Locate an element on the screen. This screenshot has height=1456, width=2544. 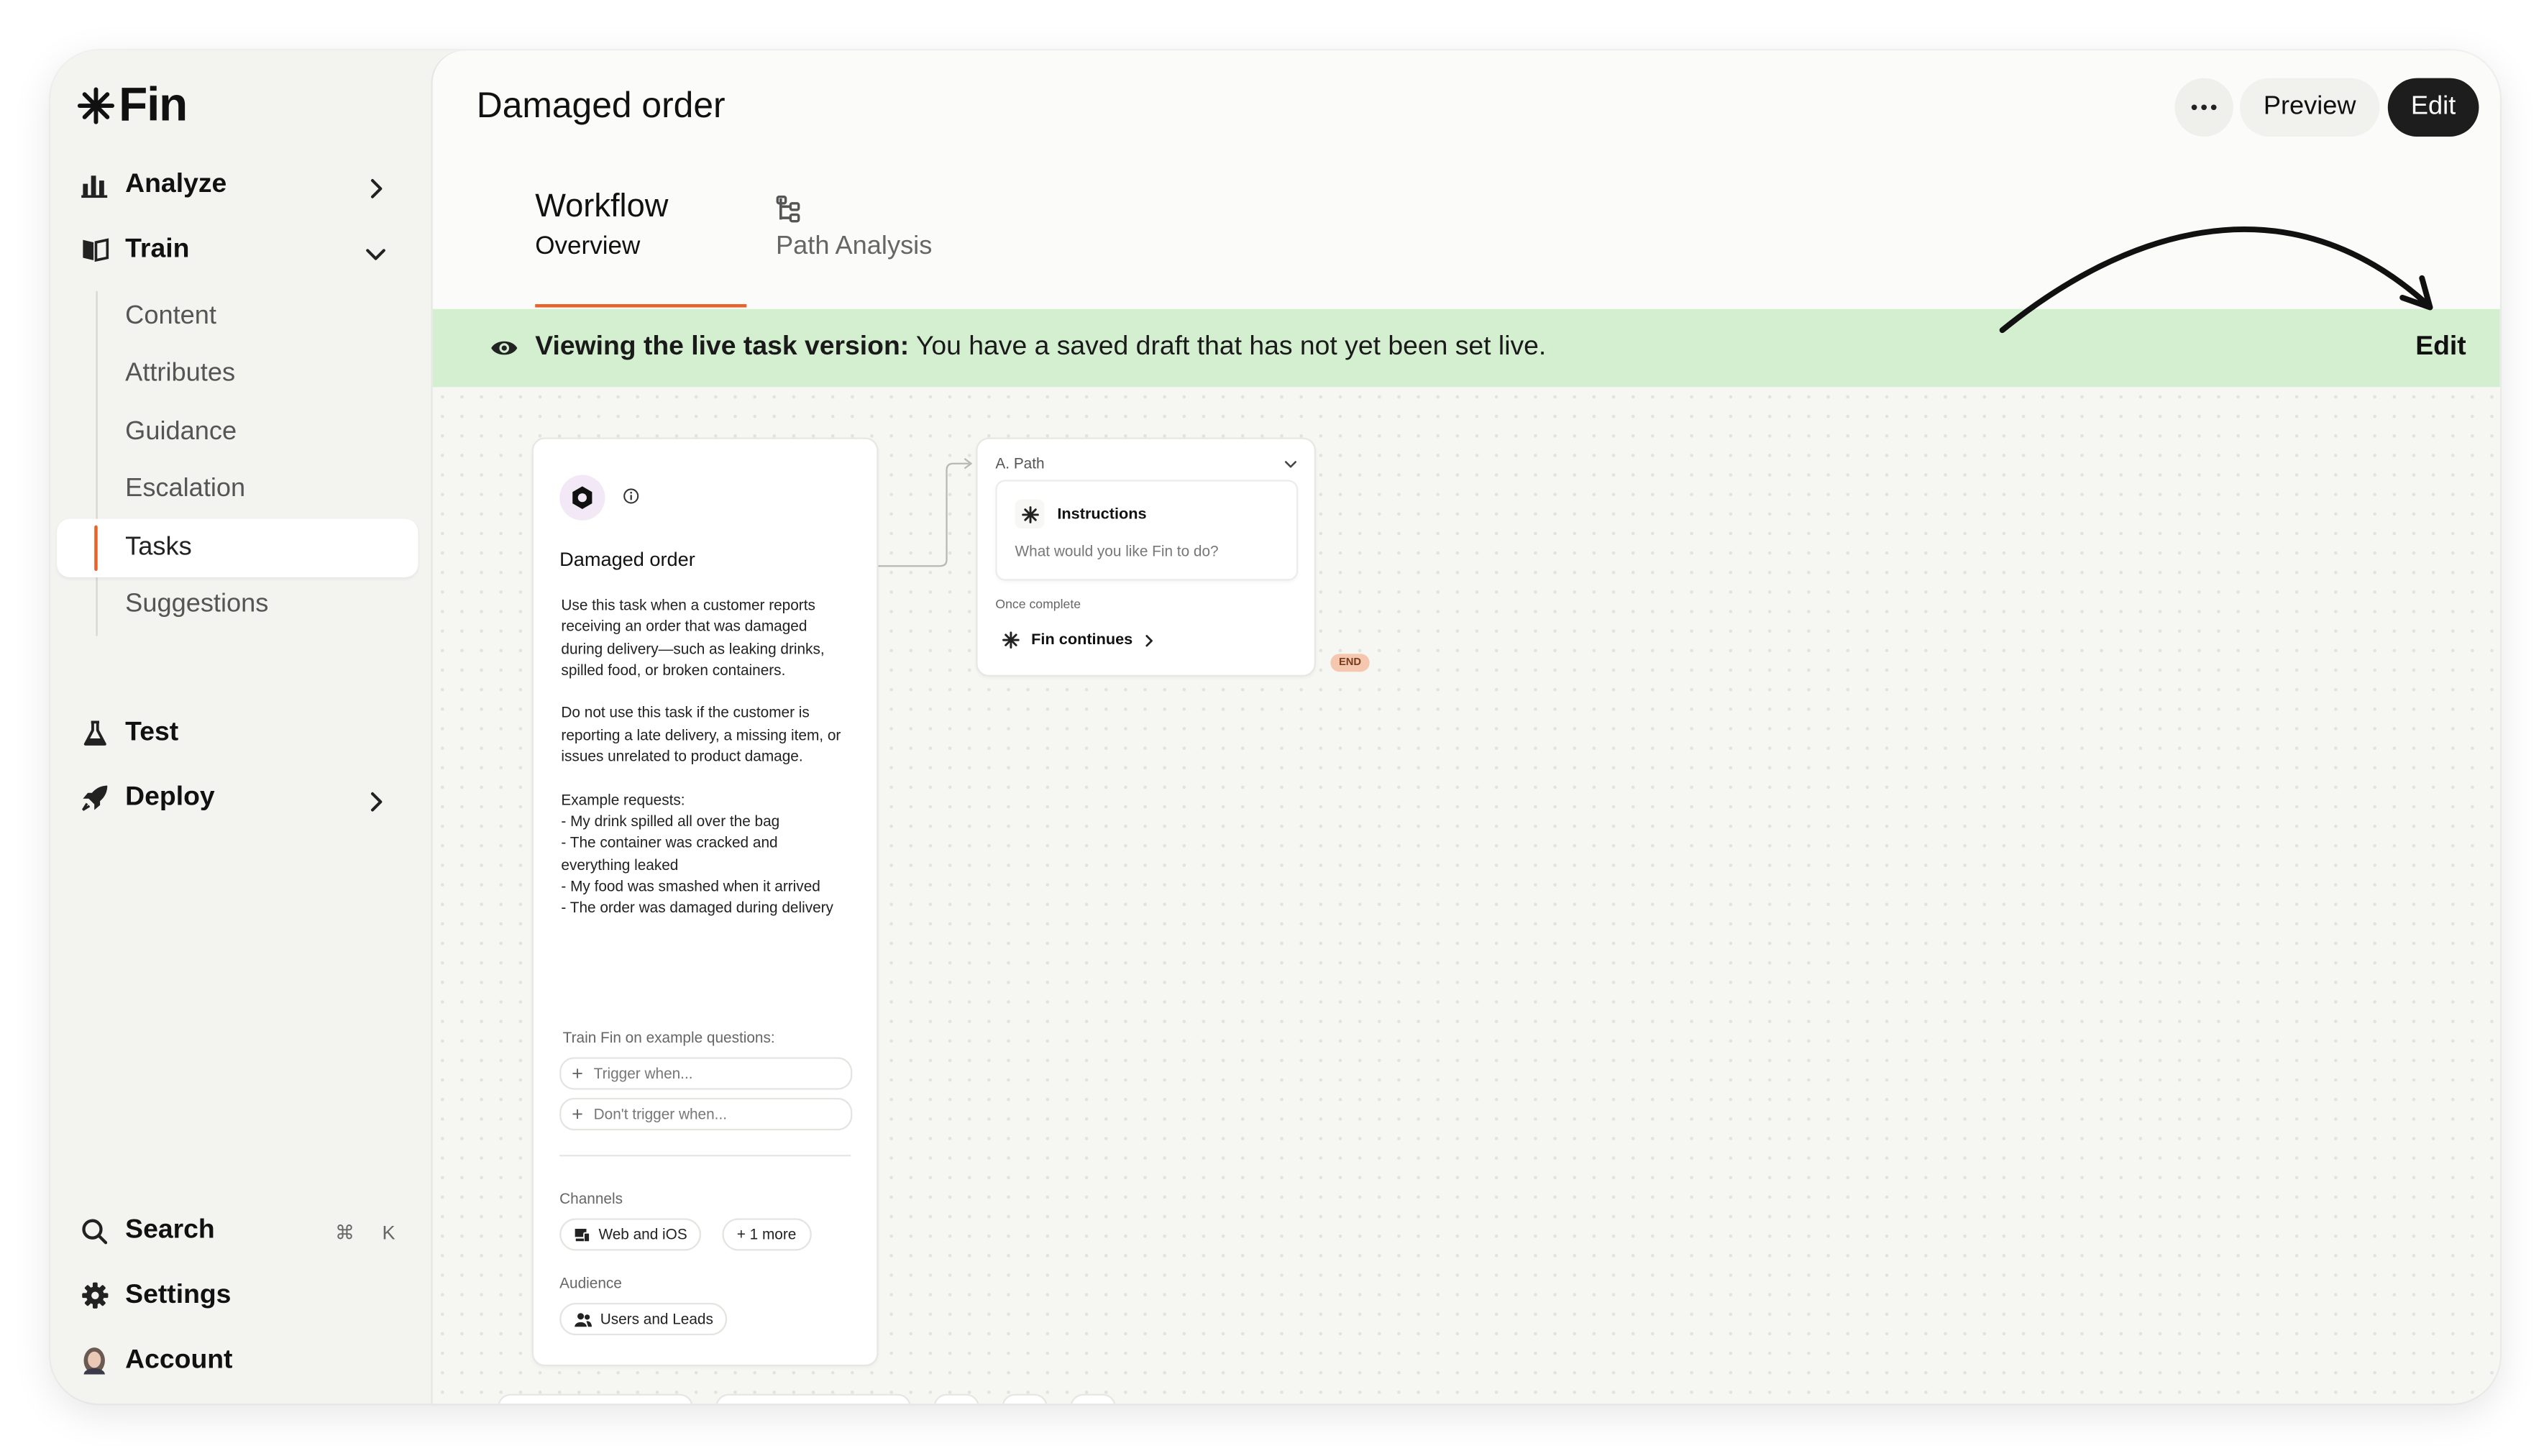
web-ios-icon is located at coordinates (583, 1234).